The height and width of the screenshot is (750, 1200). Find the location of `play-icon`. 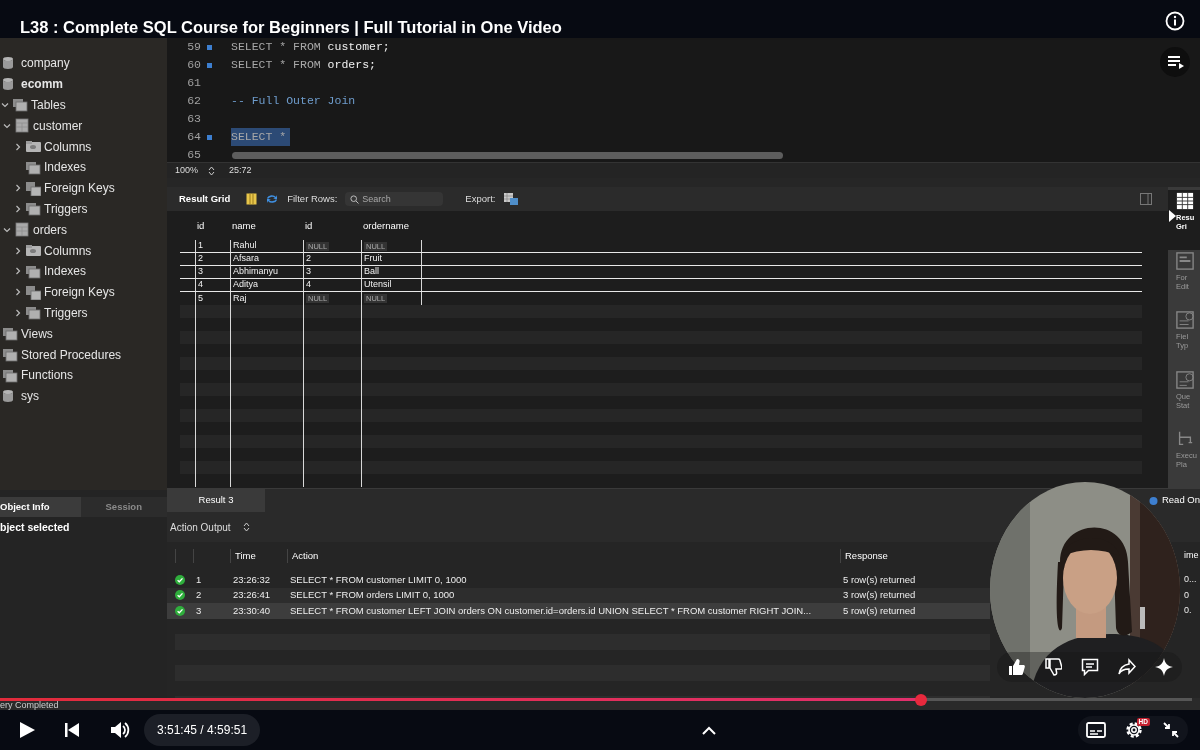

play-icon is located at coordinates (27, 730).